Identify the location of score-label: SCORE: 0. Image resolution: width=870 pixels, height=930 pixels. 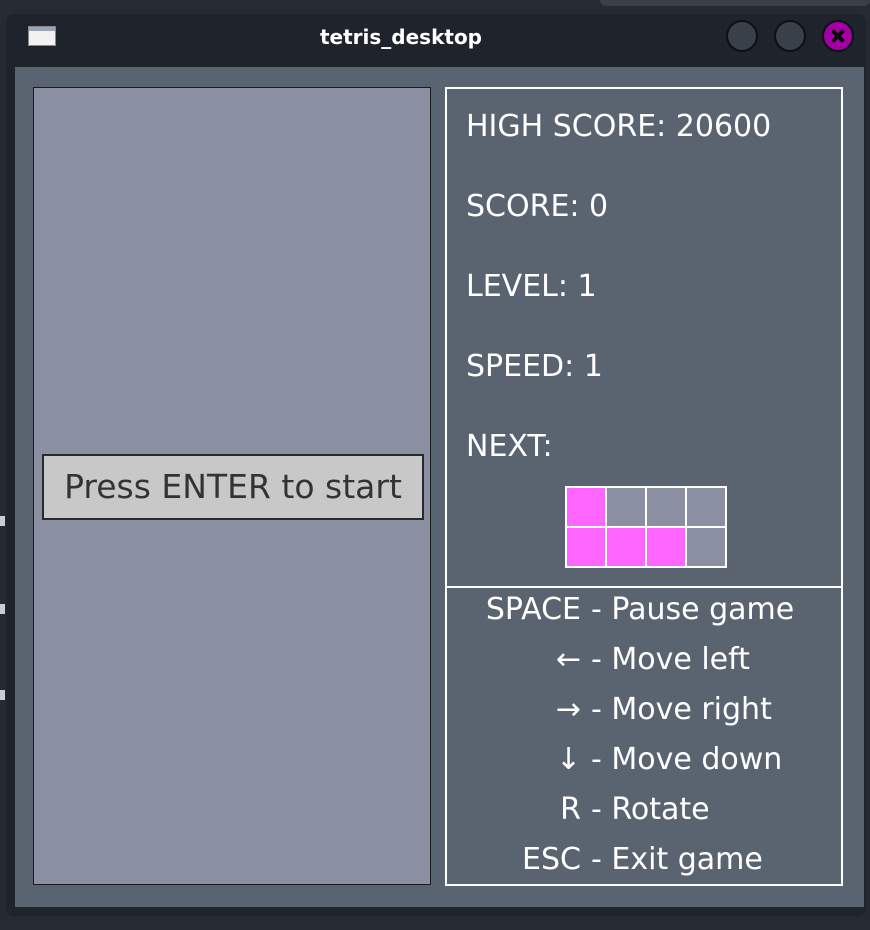
(537, 206).